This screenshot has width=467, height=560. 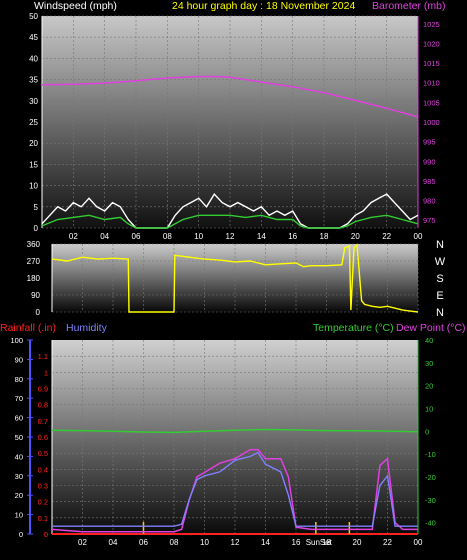 What do you see at coordinates (38, 312) in the screenshot?
I see `direction-tick-label: 0` at bounding box center [38, 312].